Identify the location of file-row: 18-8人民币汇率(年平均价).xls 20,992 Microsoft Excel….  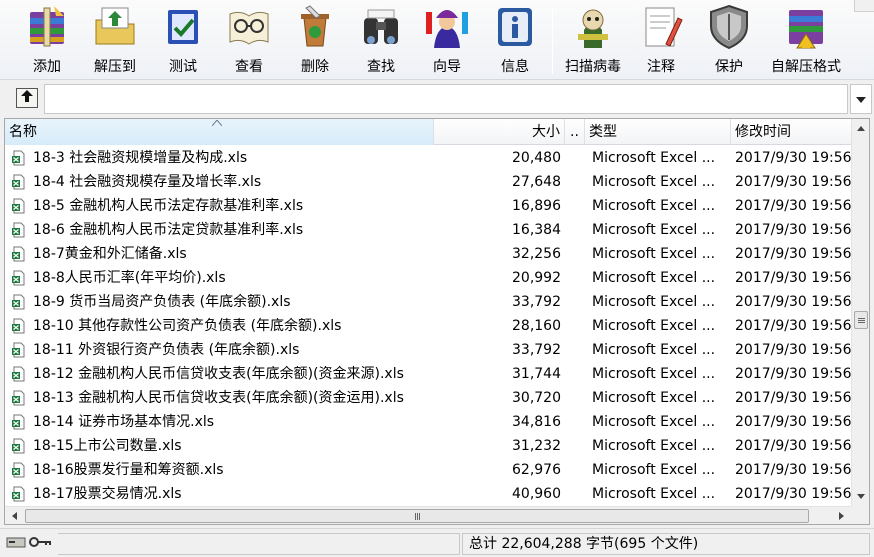
(428, 278).